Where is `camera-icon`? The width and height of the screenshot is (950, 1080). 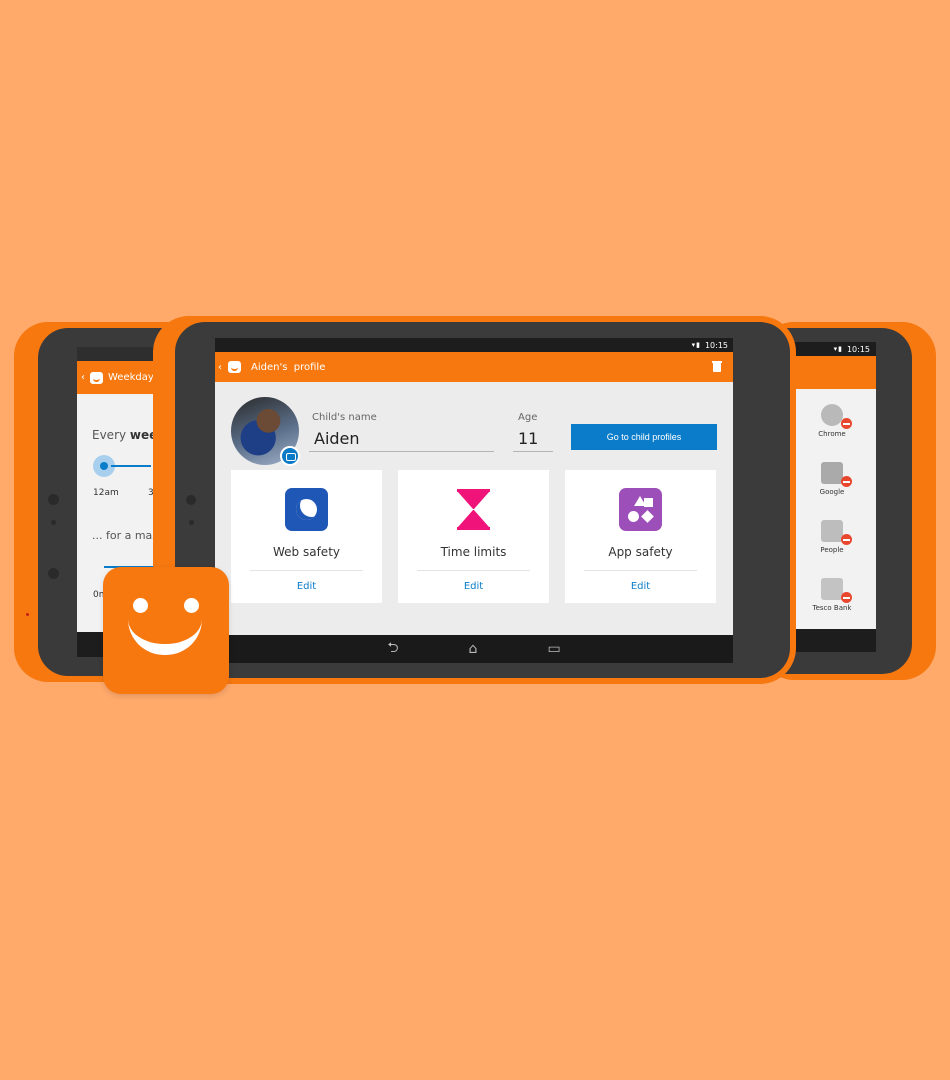
camera-icon is located at coordinates (290, 456).